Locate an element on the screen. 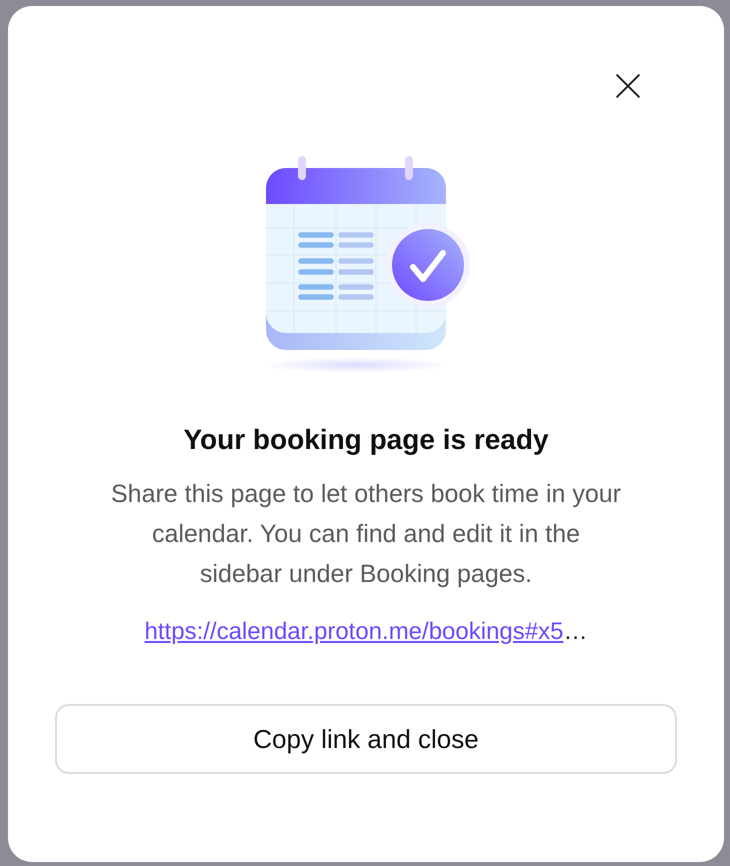  dialog-title: Your booking page is ready is located at coordinates (366, 440).